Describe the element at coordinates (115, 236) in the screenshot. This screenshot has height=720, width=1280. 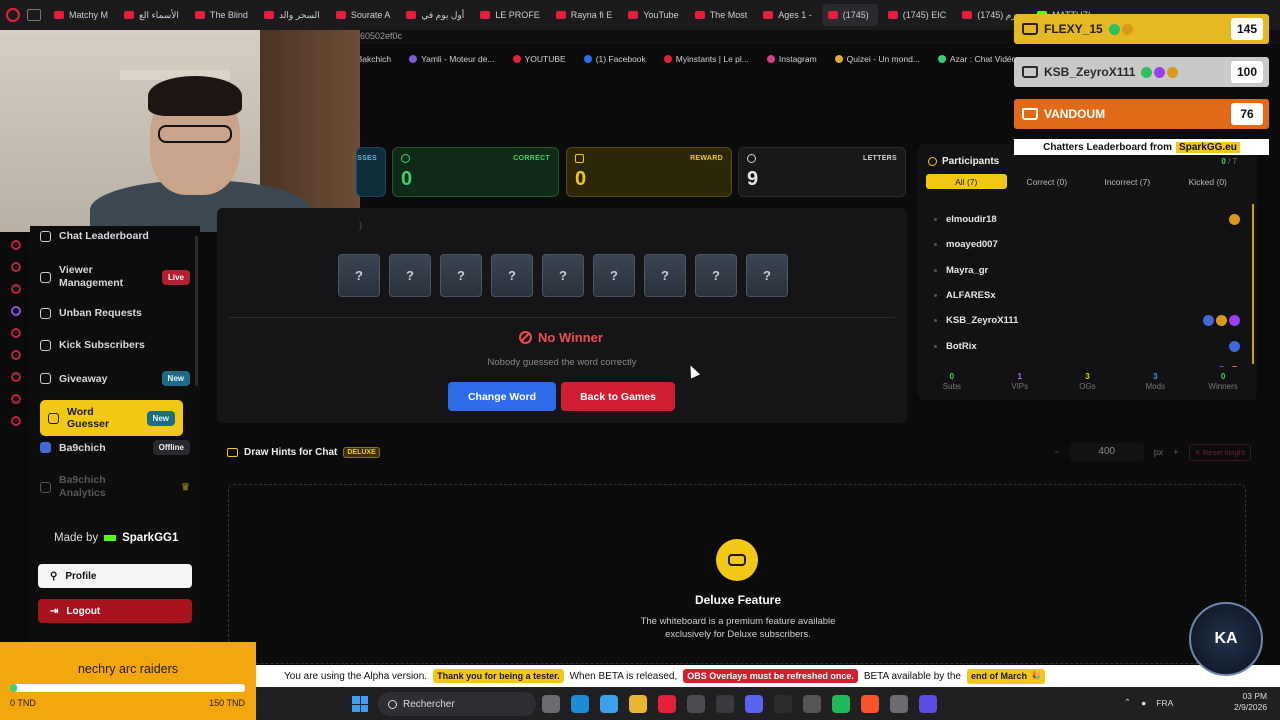
I see `sidebar-item-chat-leaderboard: Chat Leaderboard` at that location.